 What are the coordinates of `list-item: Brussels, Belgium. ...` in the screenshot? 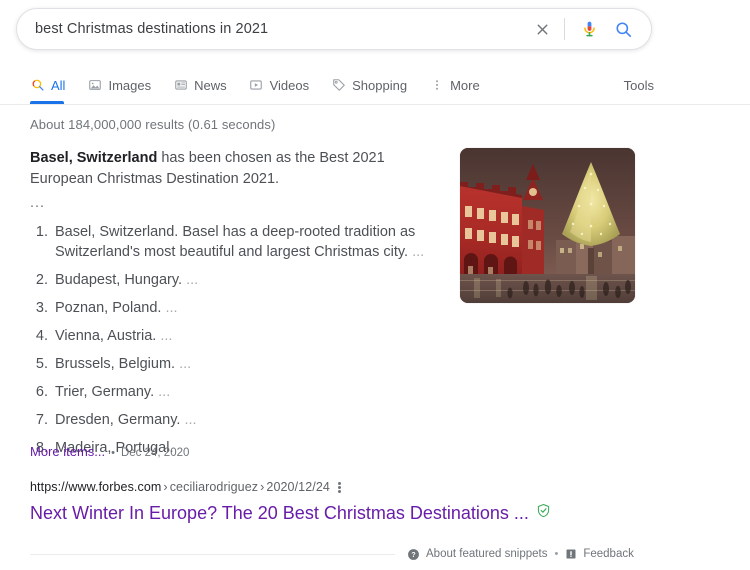 It's located at (251, 364).